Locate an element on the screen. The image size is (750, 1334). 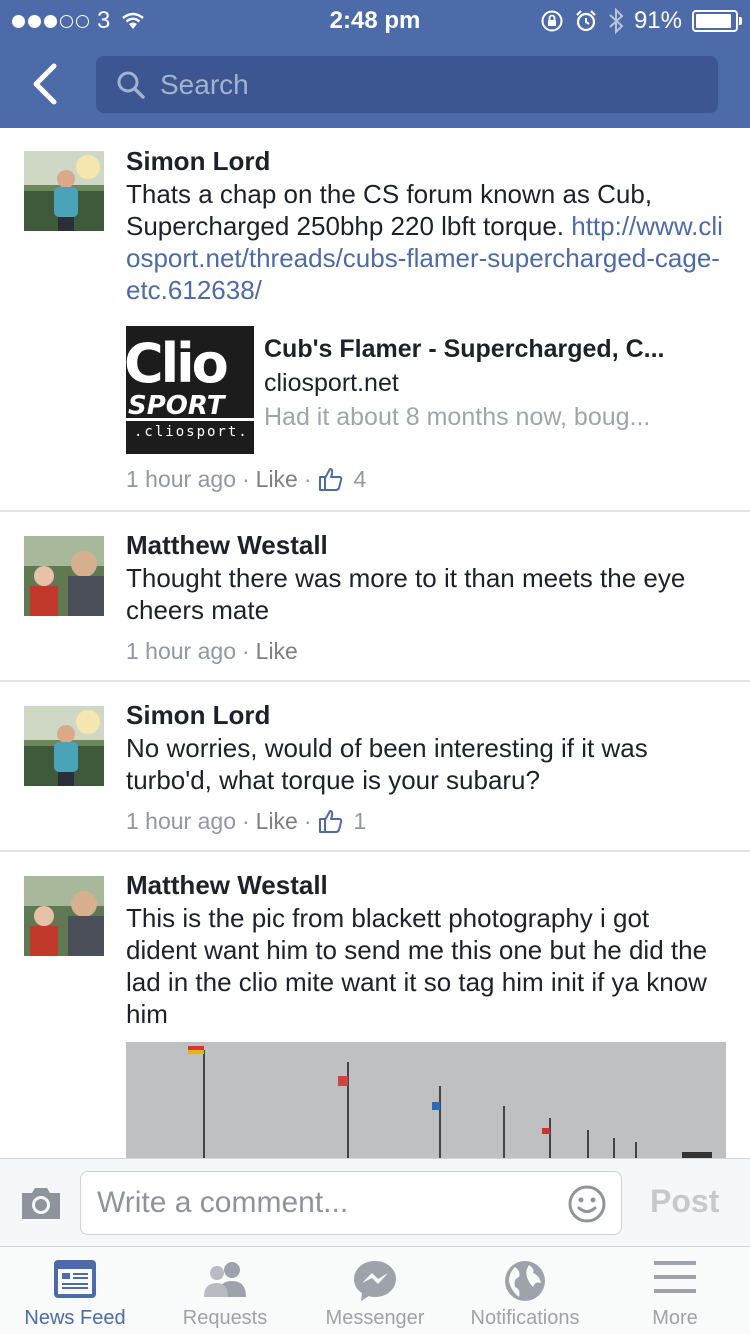
globe-icon is located at coordinates (525, 1281).